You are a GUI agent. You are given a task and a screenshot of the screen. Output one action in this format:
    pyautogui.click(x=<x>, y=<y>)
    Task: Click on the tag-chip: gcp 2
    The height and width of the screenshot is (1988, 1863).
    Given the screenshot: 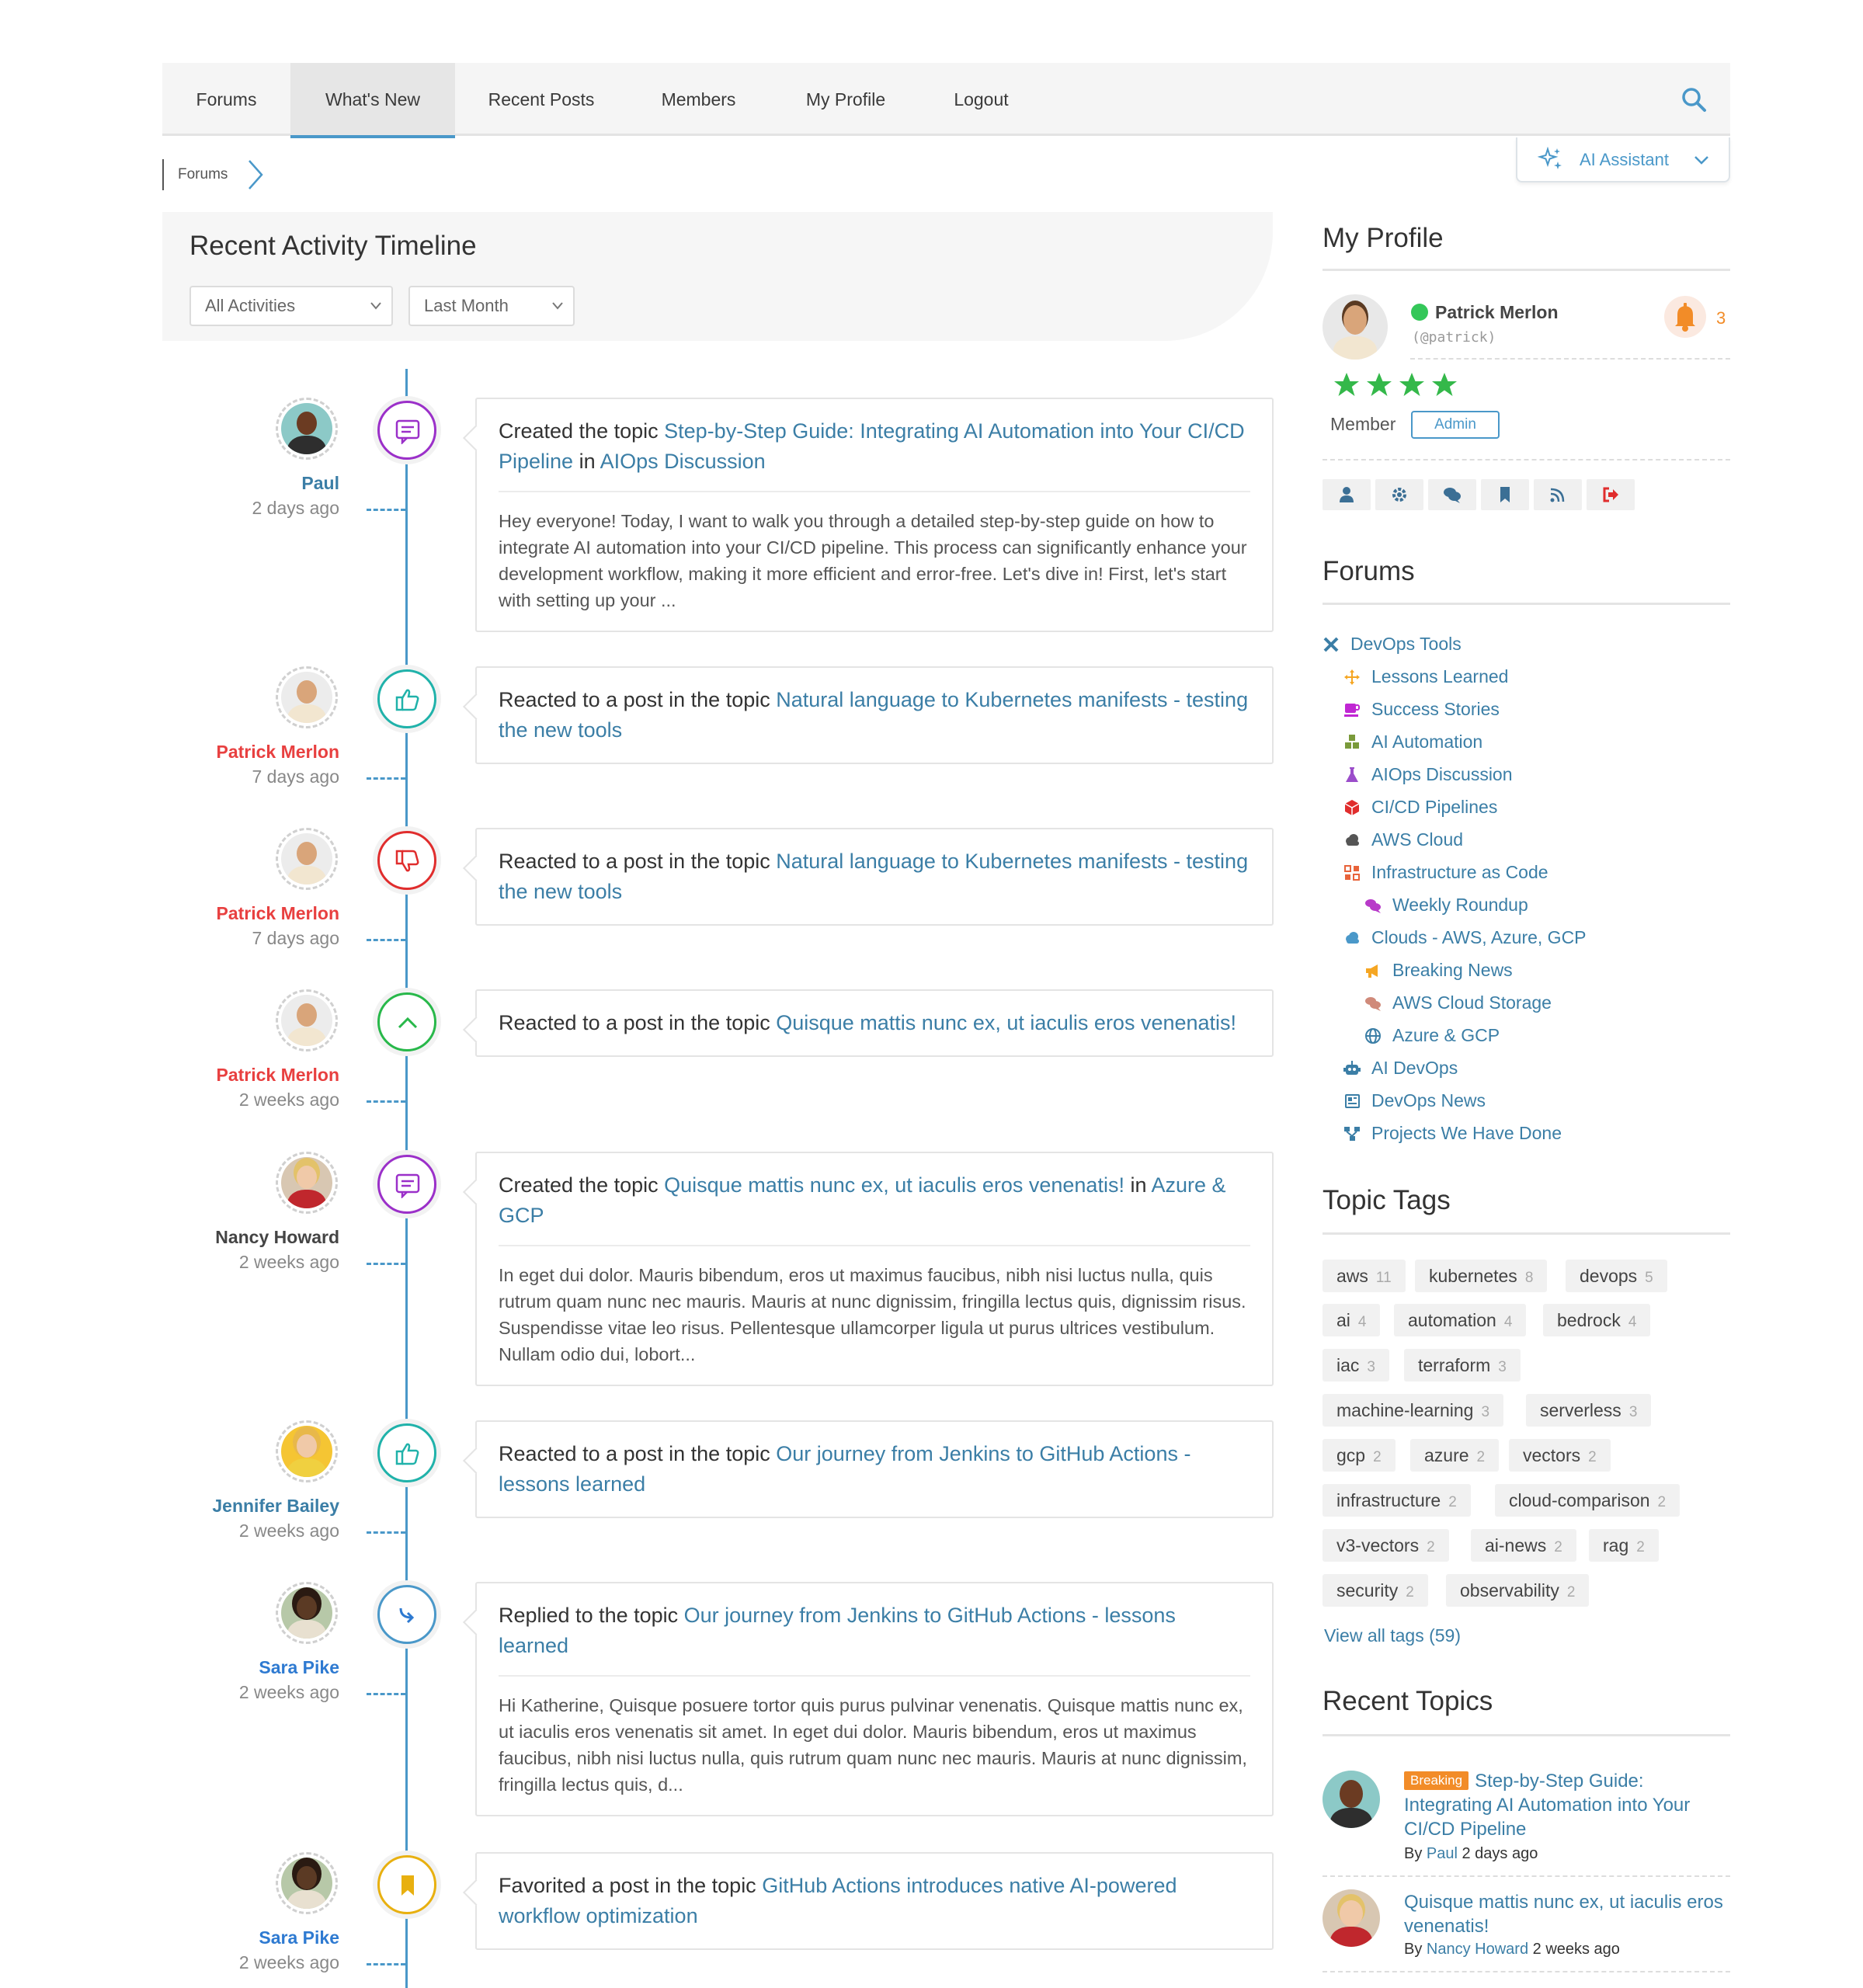 What is the action you would take?
    pyautogui.click(x=1359, y=1455)
    